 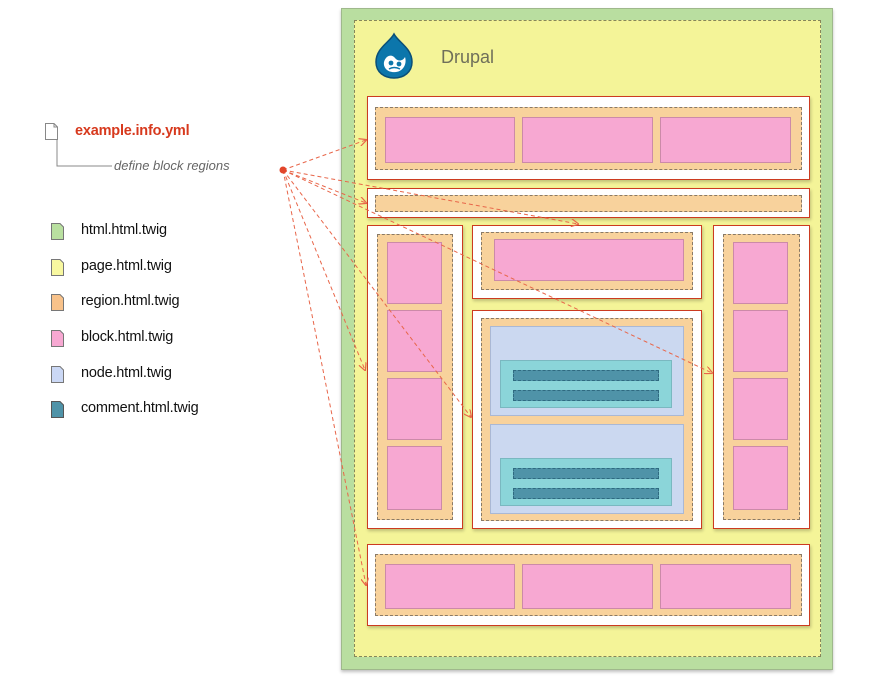 What do you see at coordinates (57, 231) in the screenshot?
I see `html-twig-file-icon` at bounding box center [57, 231].